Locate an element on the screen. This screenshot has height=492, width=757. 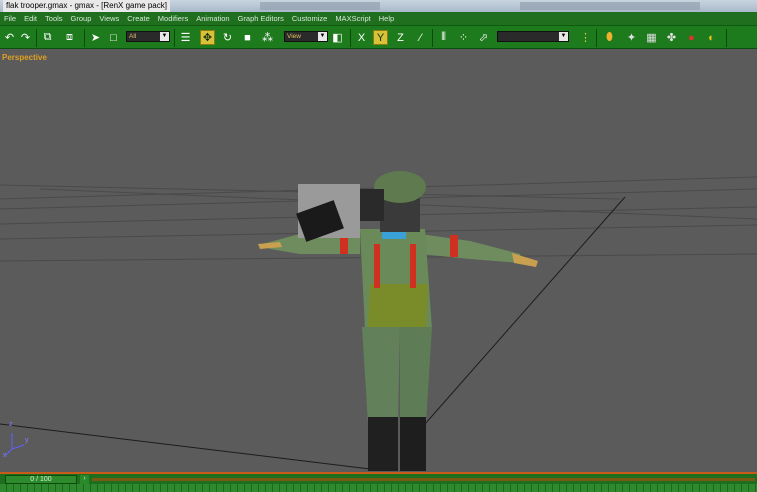
menu-edit: Edit is located at coordinates (30, 18).